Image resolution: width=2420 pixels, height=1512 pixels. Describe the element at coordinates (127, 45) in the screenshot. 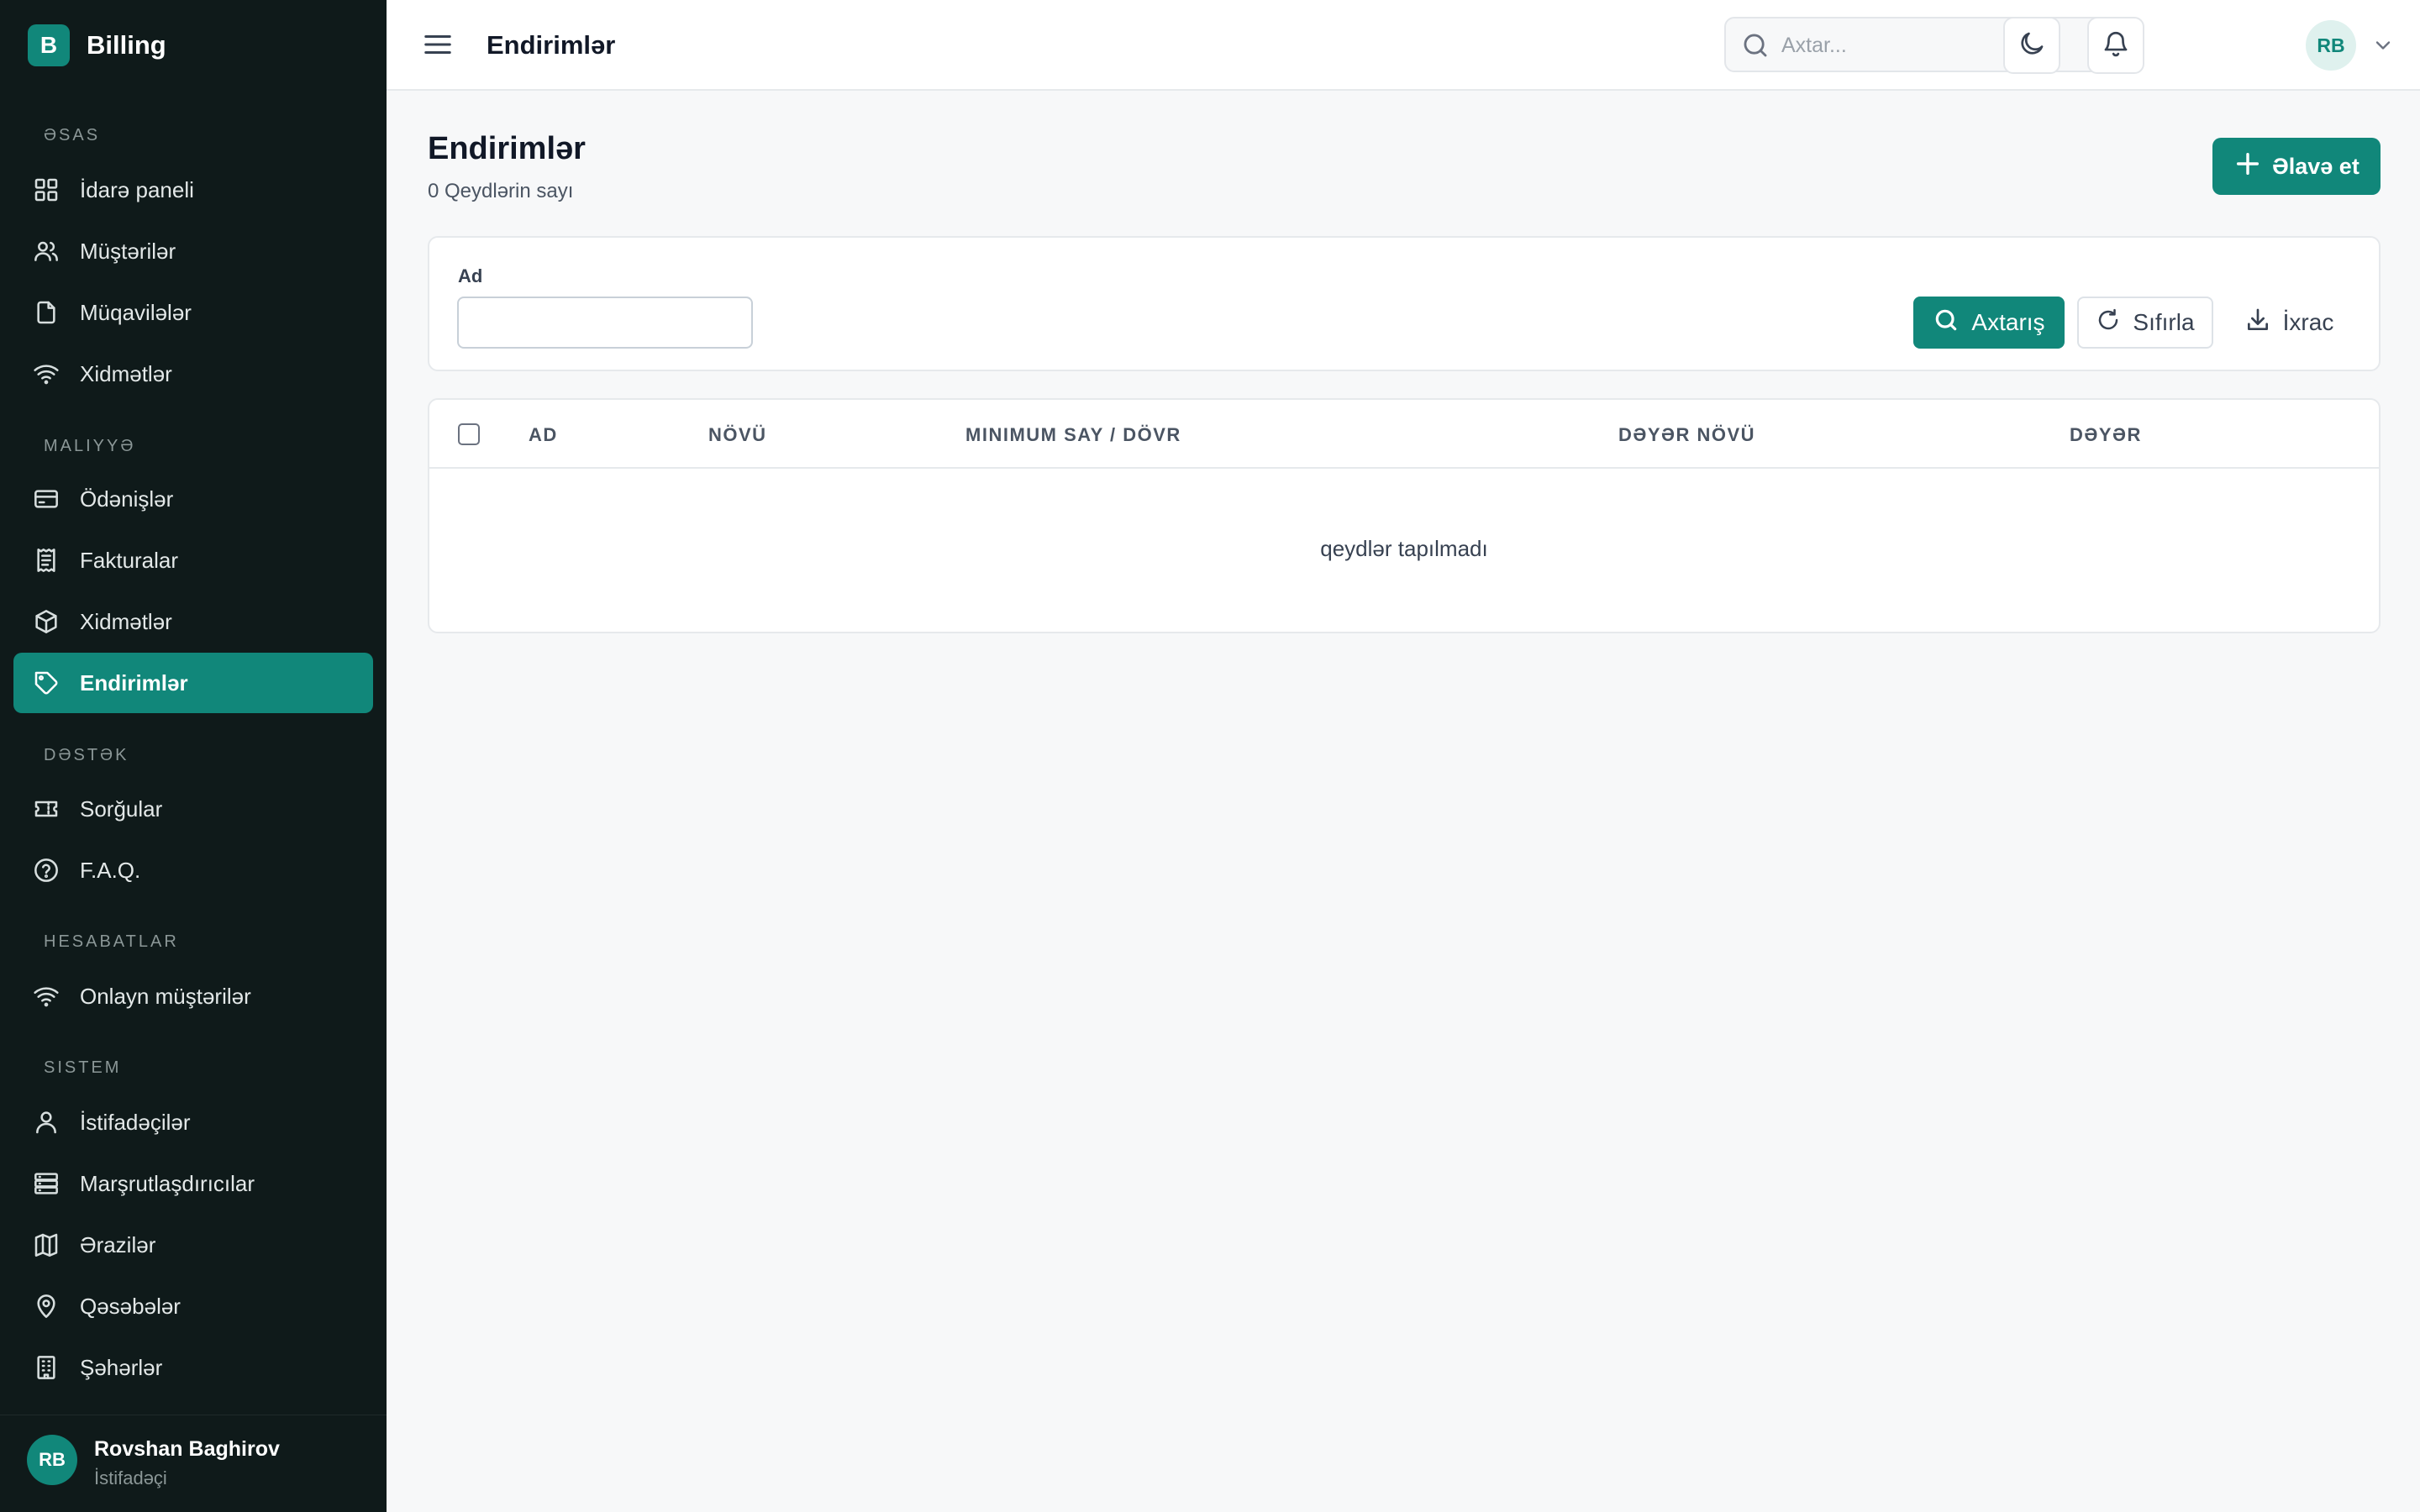

I see `brand-name: Billing` at that location.